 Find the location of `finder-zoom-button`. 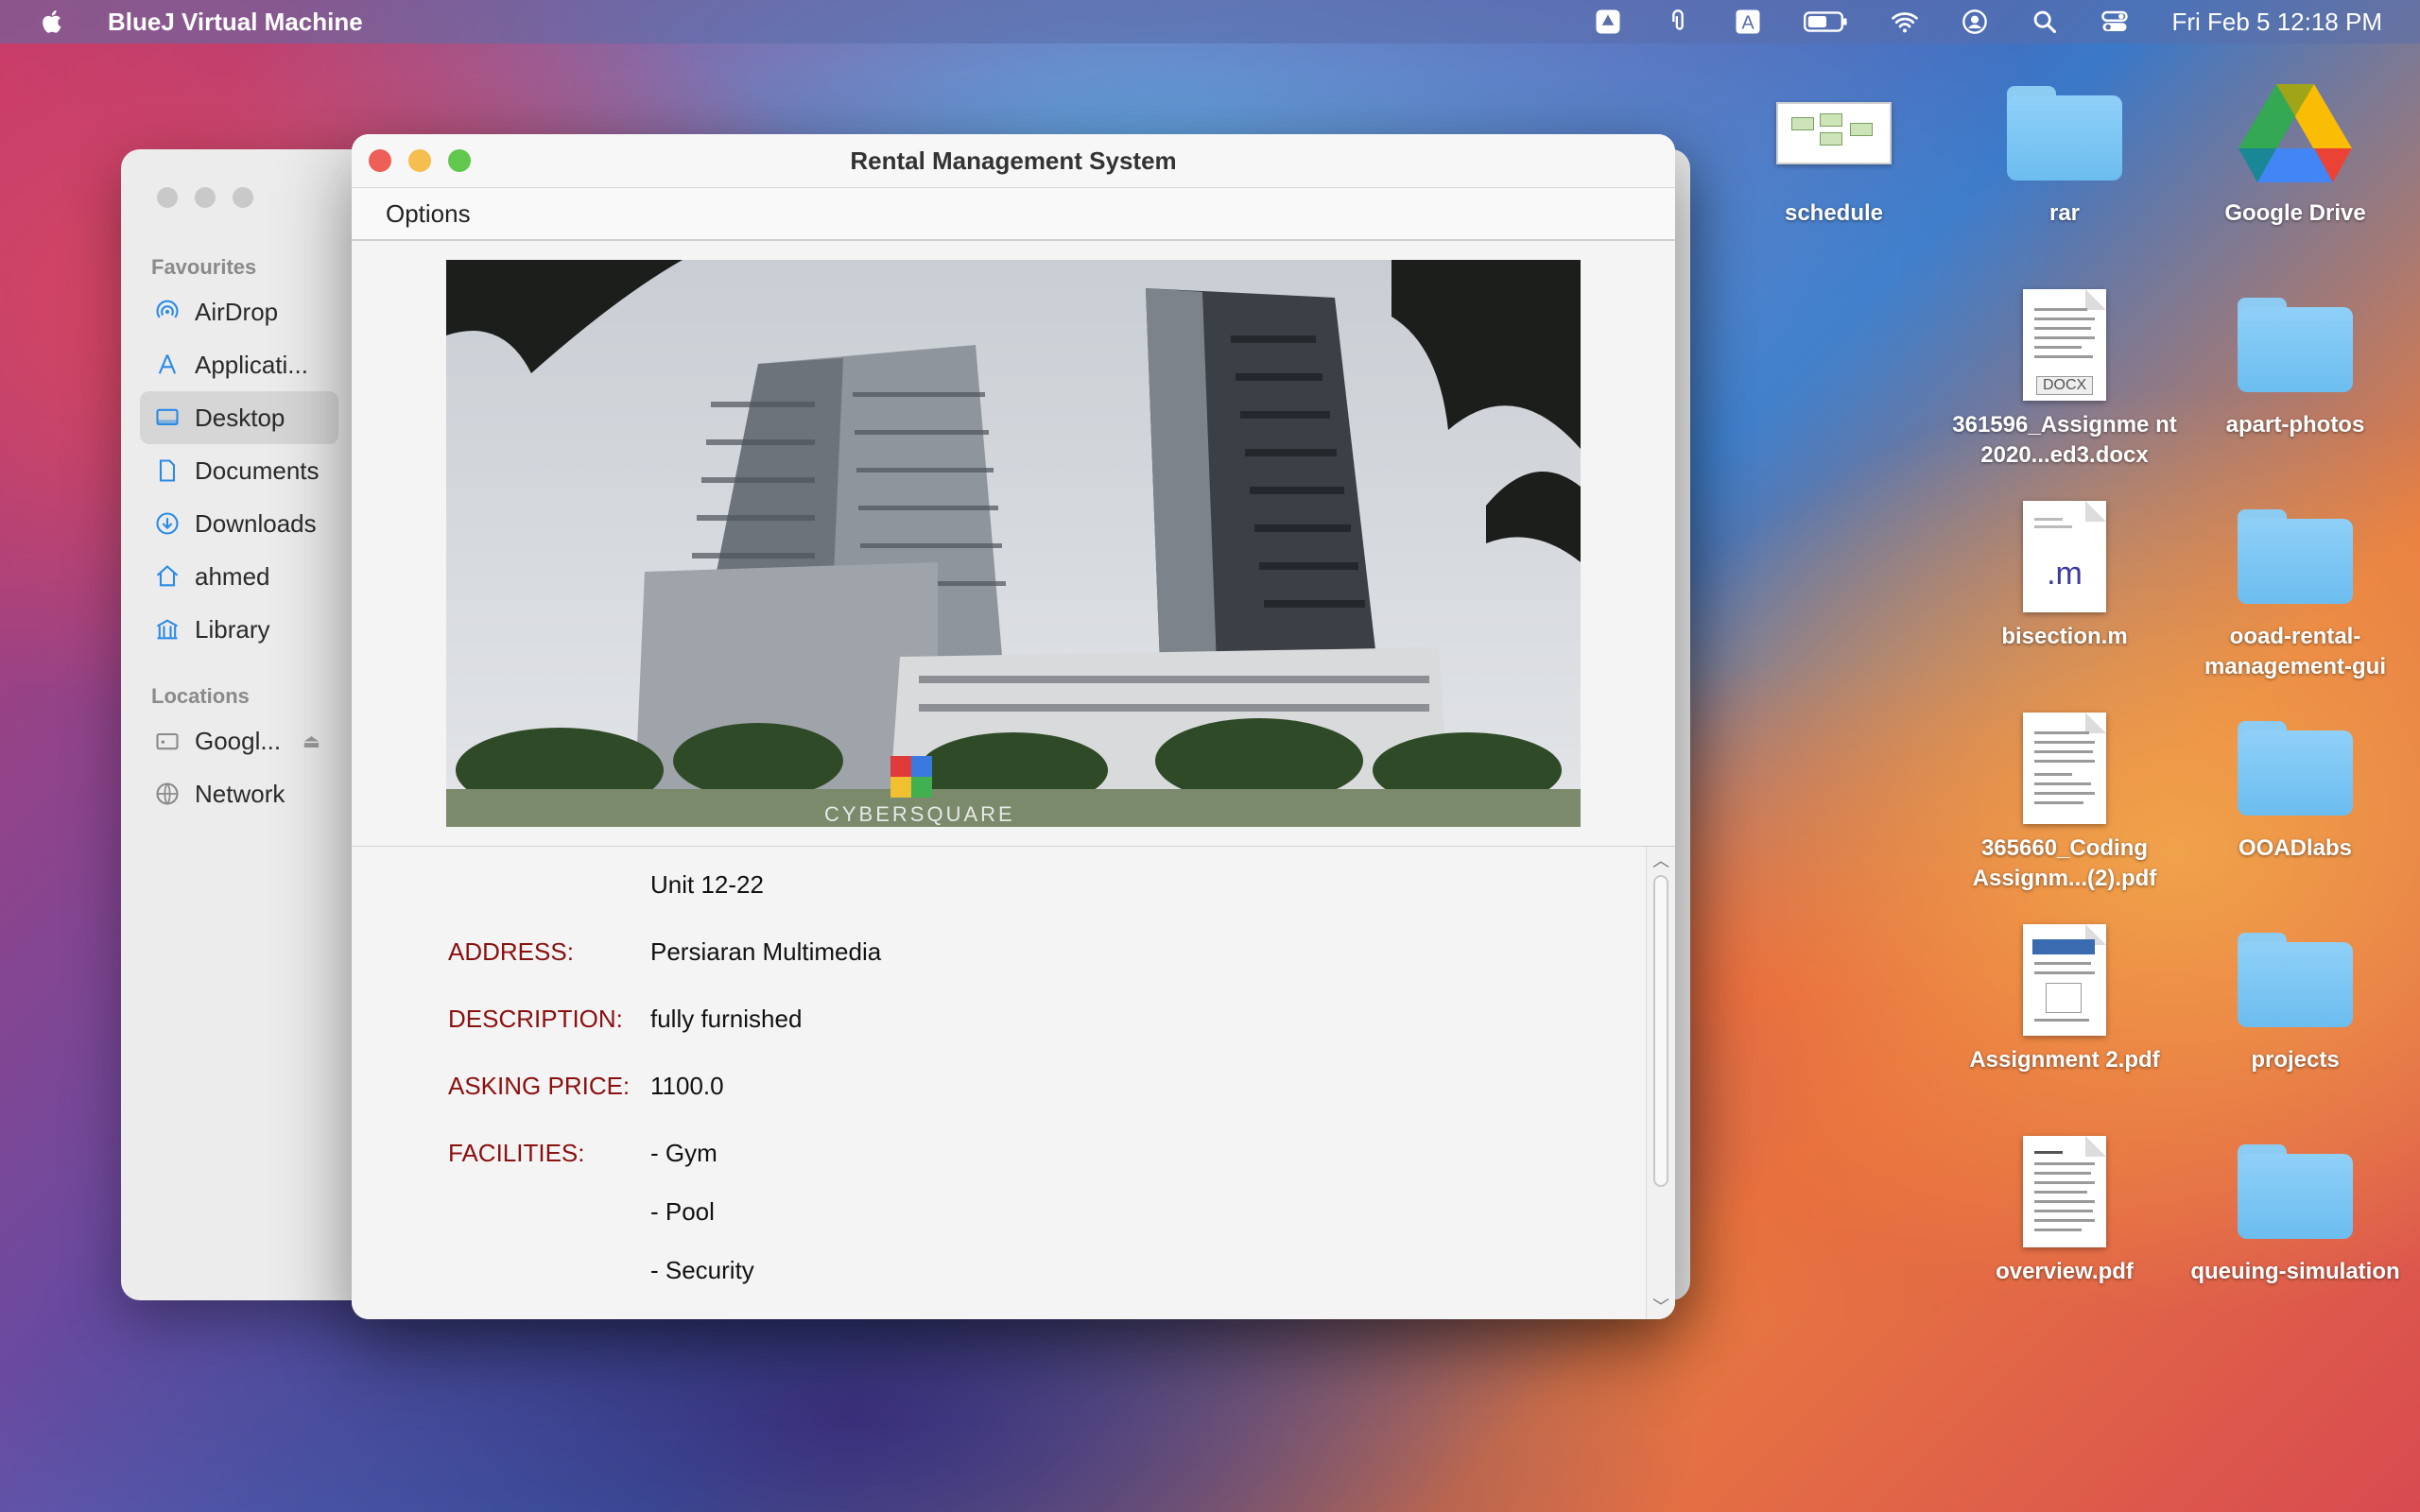

finder-zoom-button is located at coordinates (243, 197).